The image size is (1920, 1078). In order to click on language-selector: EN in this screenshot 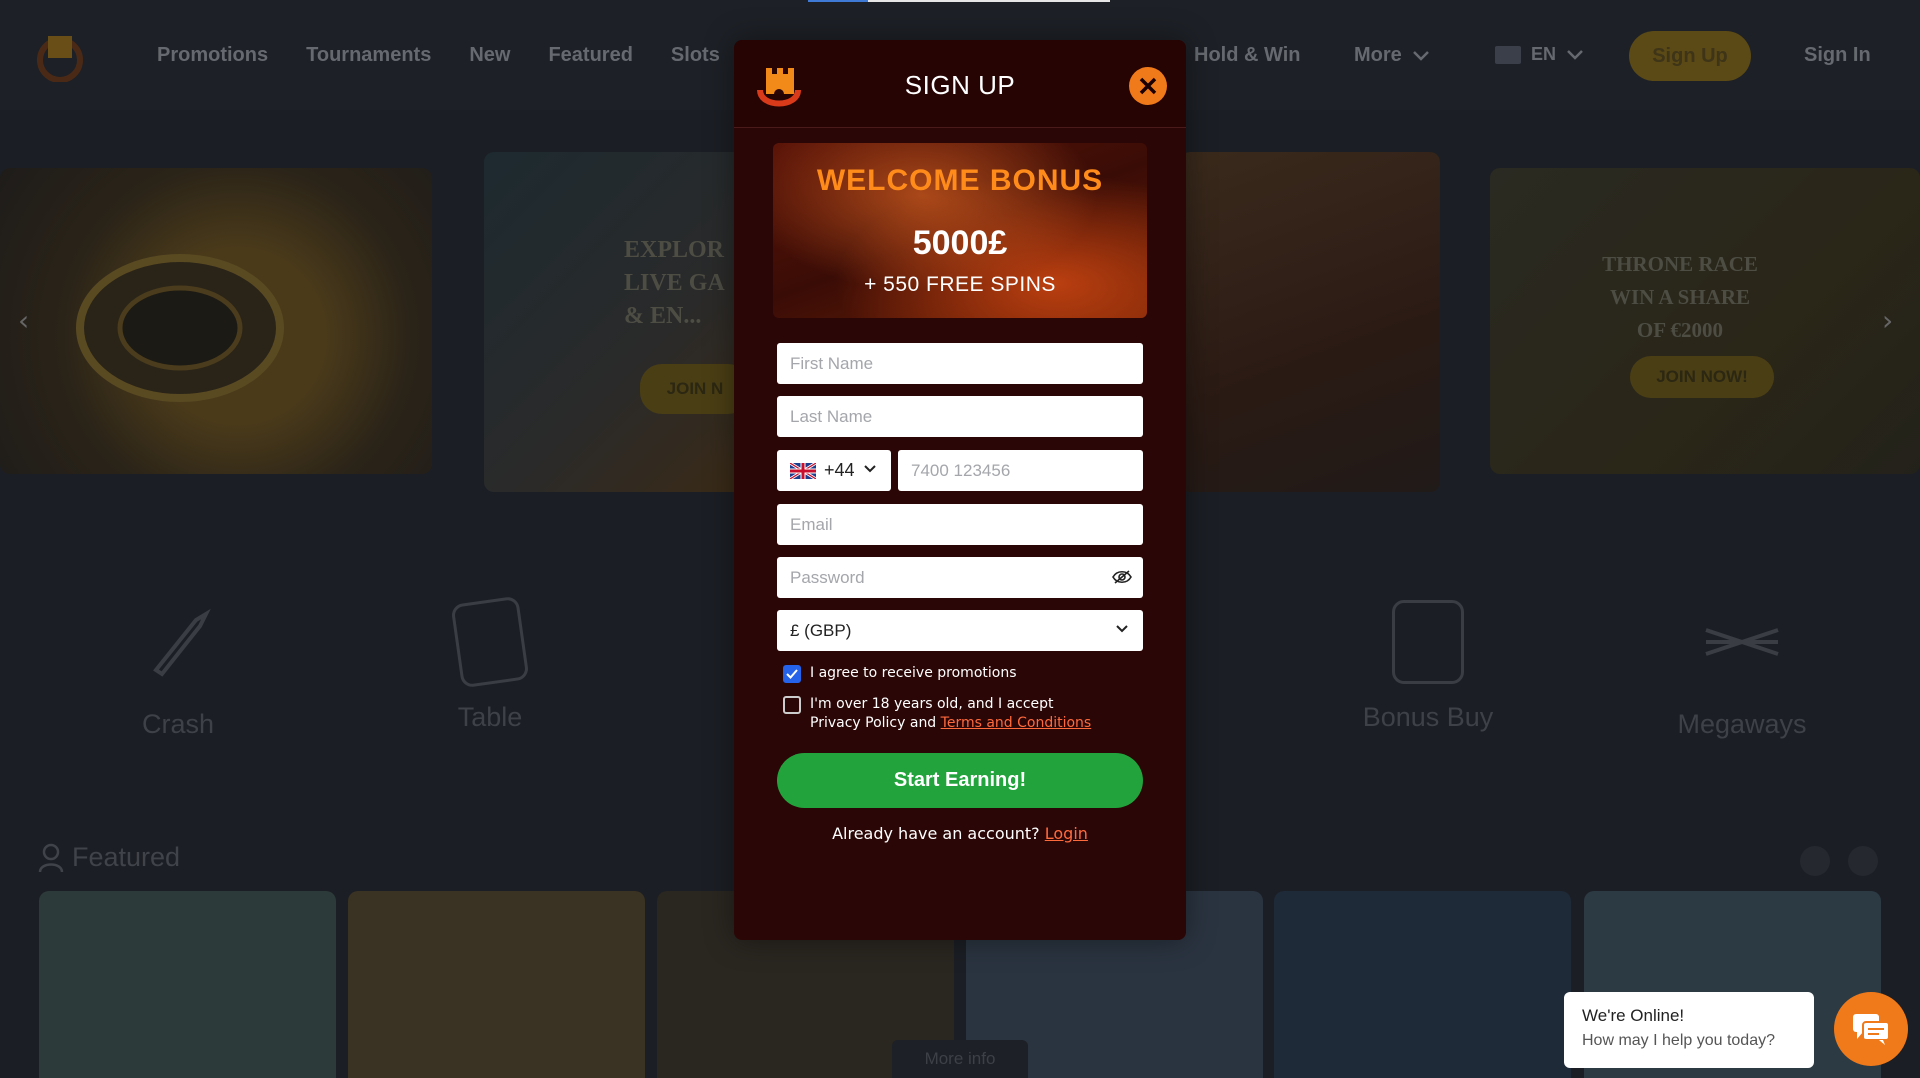, I will do `click(1539, 54)`.